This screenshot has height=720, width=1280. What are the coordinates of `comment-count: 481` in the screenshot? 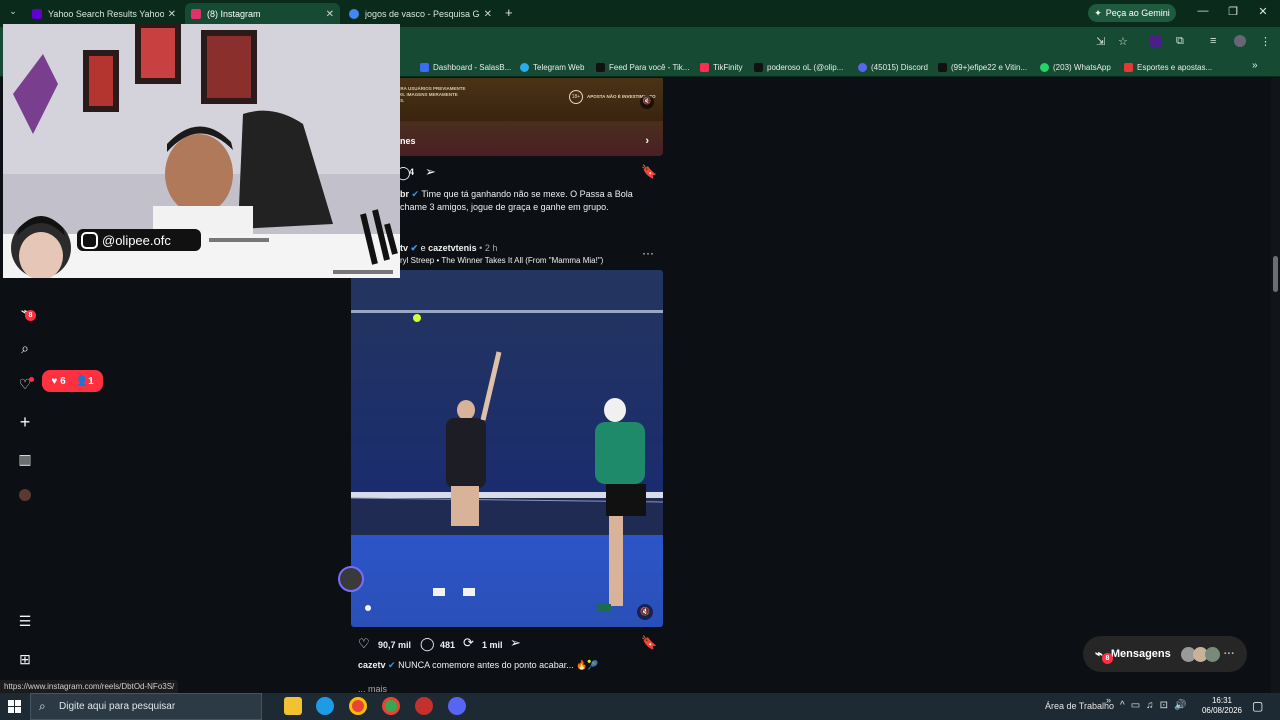 It's located at (447, 645).